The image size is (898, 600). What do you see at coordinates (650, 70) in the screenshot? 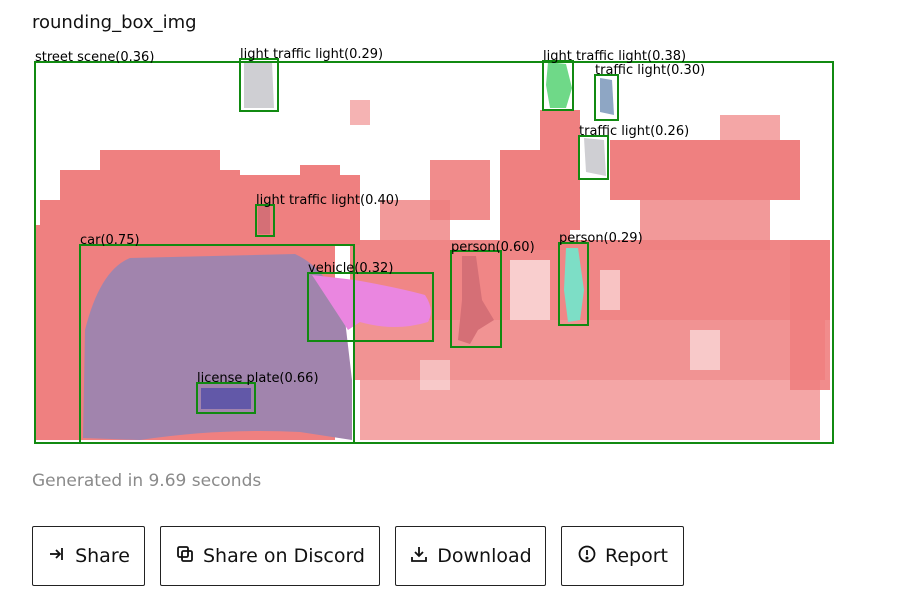
I see `detection-label: traffic light(0.30)` at bounding box center [650, 70].